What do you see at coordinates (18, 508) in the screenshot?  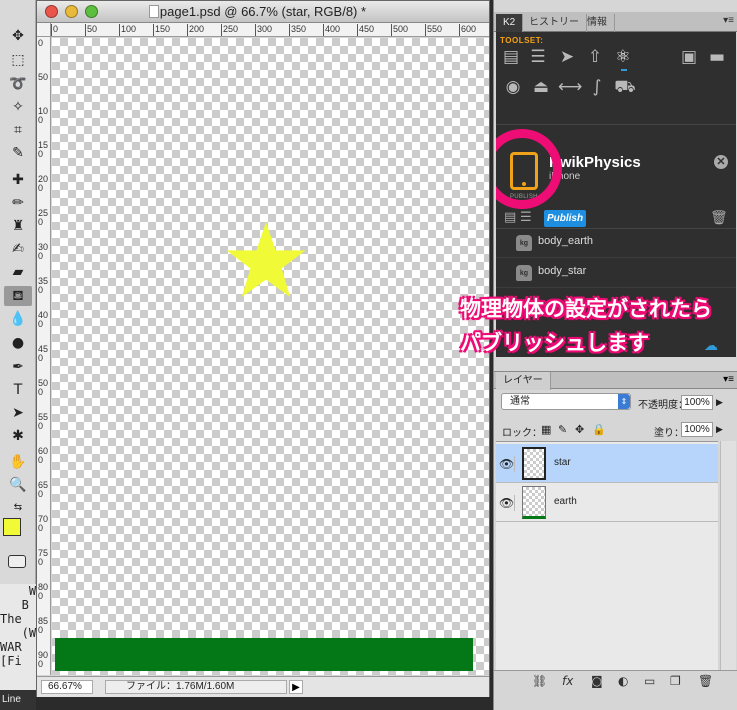 I see `swap-colors-icon: ⇆` at bounding box center [18, 508].